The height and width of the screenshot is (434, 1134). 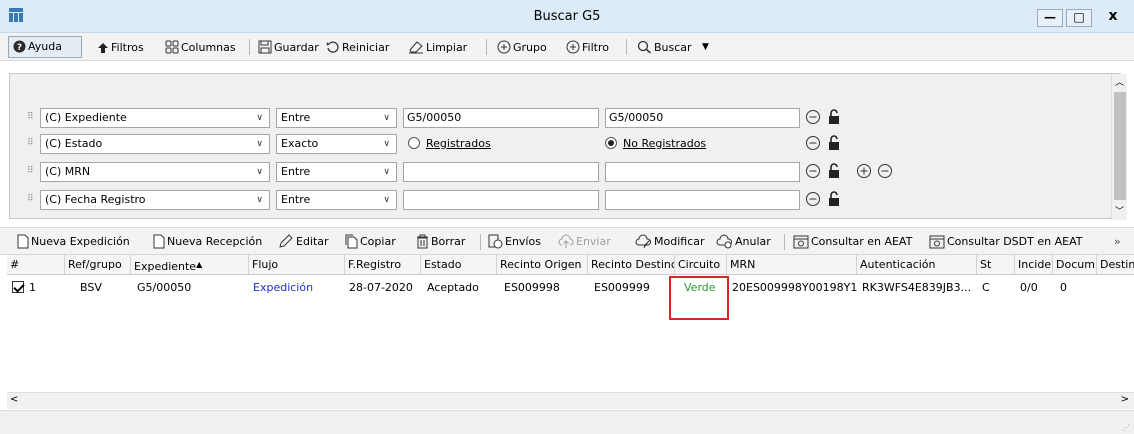 What do you see at coordinates (208, 47) in the screenshot?
I see `columns-label: Columnas` at bounding box center [208, 47].